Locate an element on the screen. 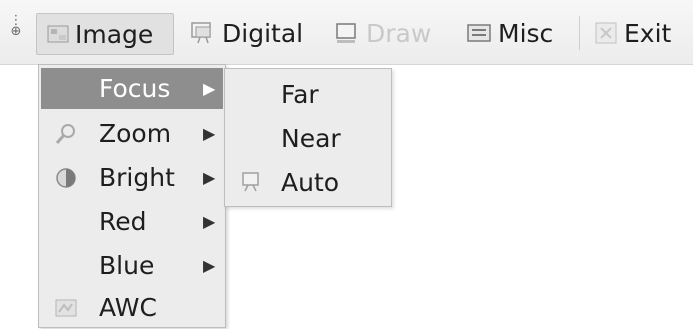 The height and width of the screenshot is (329, 693). draw-icon is located at coordinates (346, 33).